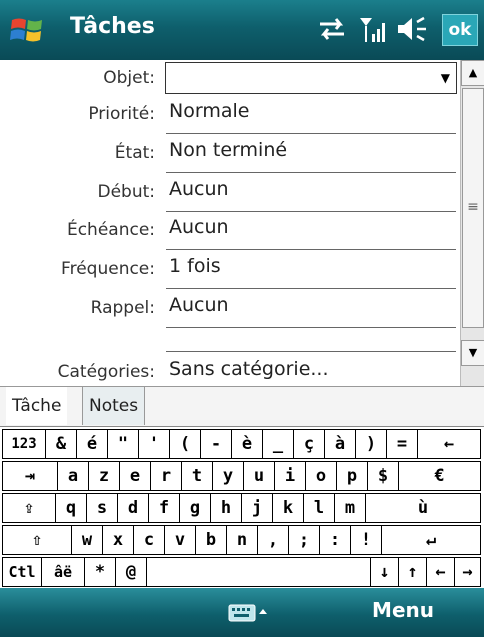  What do you see at coordinates (413, 29) in the screenshot?
I see `volume-icon` at bounding box center [413, 29].